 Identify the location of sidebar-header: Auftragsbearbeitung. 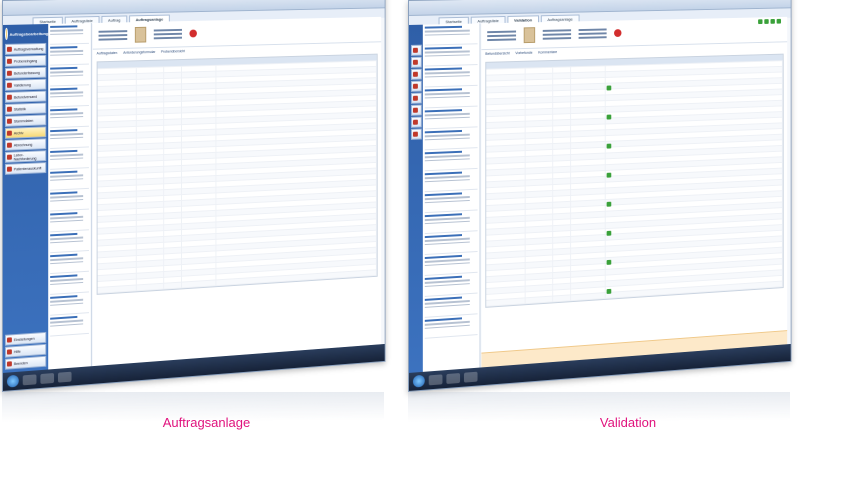
(25, 33).